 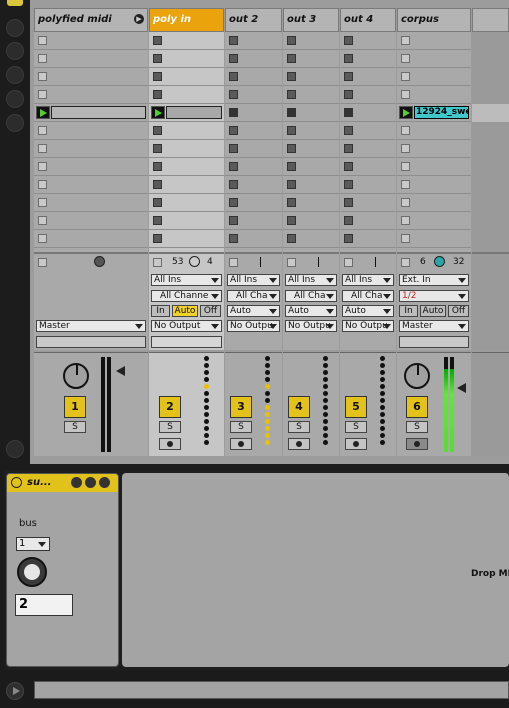 What do you see at coordinates (15, 28) in the screenshot?
I see `input-icon` at bounding box center [15, 28].